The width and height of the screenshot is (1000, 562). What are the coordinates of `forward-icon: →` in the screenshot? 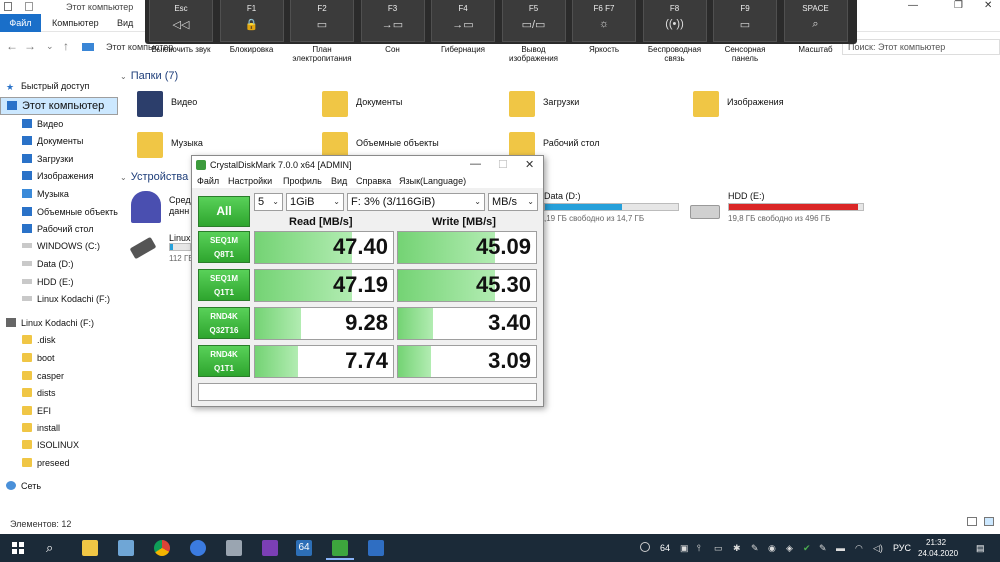 It's located at (30, 46).